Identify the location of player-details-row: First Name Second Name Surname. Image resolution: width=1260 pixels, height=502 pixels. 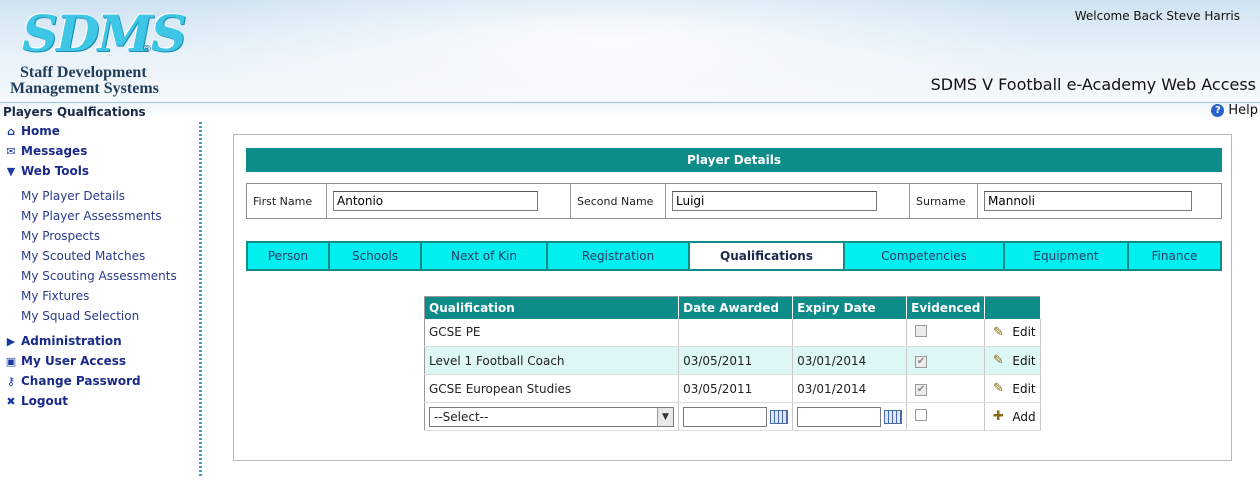
(734, 201).